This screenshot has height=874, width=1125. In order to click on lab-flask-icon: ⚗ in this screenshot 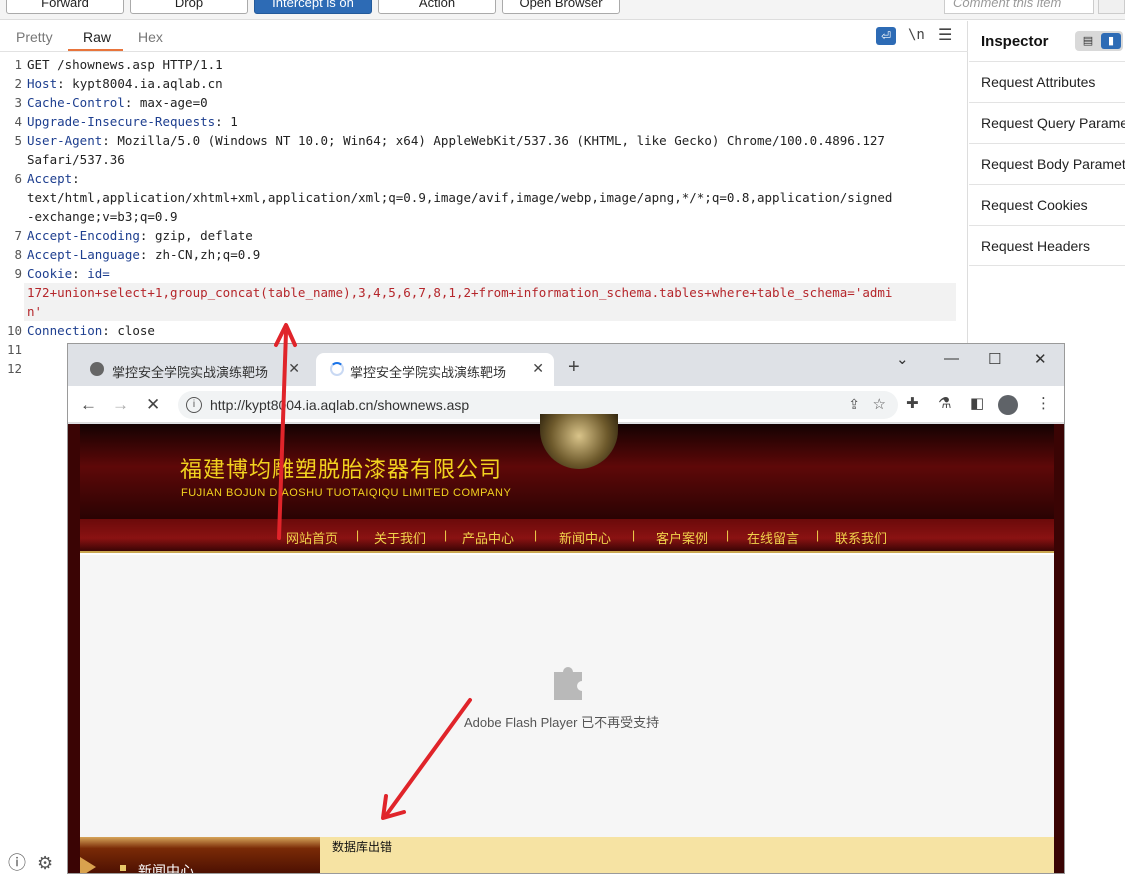, I will do `click(944, 403)`.